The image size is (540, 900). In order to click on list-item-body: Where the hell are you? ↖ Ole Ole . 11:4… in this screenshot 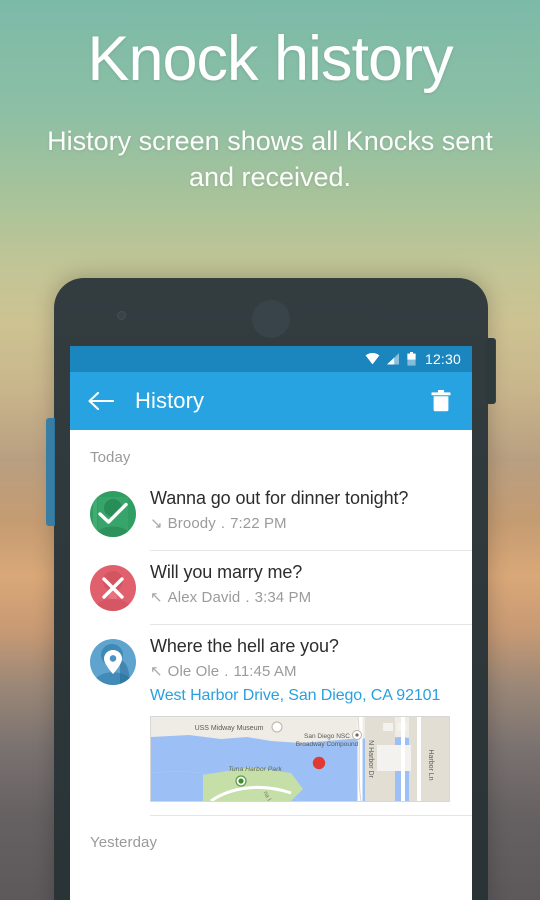, I will do `click(304, 718)`.